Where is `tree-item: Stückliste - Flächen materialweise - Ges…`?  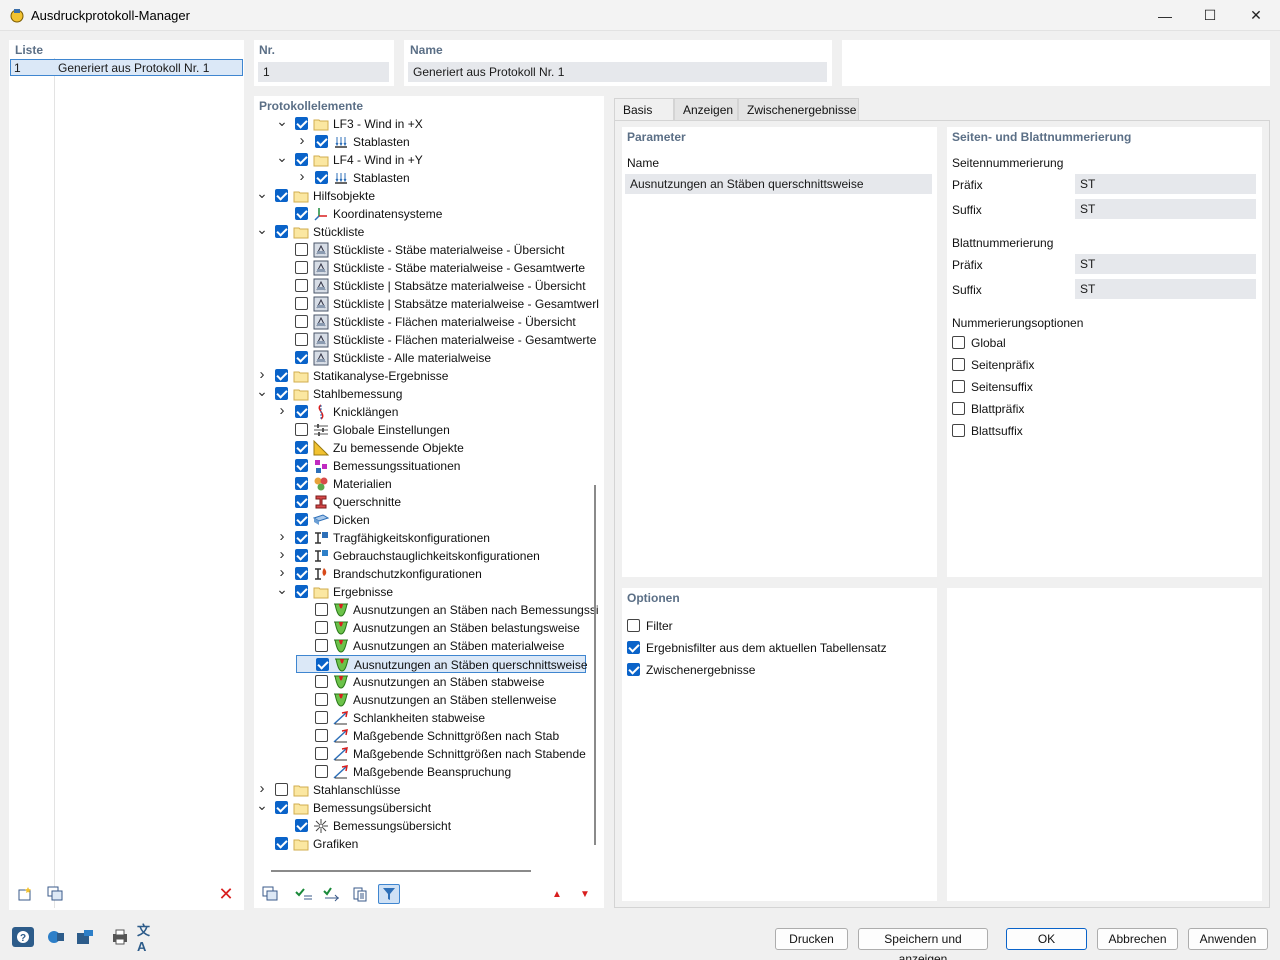
tree-item: Stückliste - Flächen materialweise - Ges… is located at coordinates (436, 340).